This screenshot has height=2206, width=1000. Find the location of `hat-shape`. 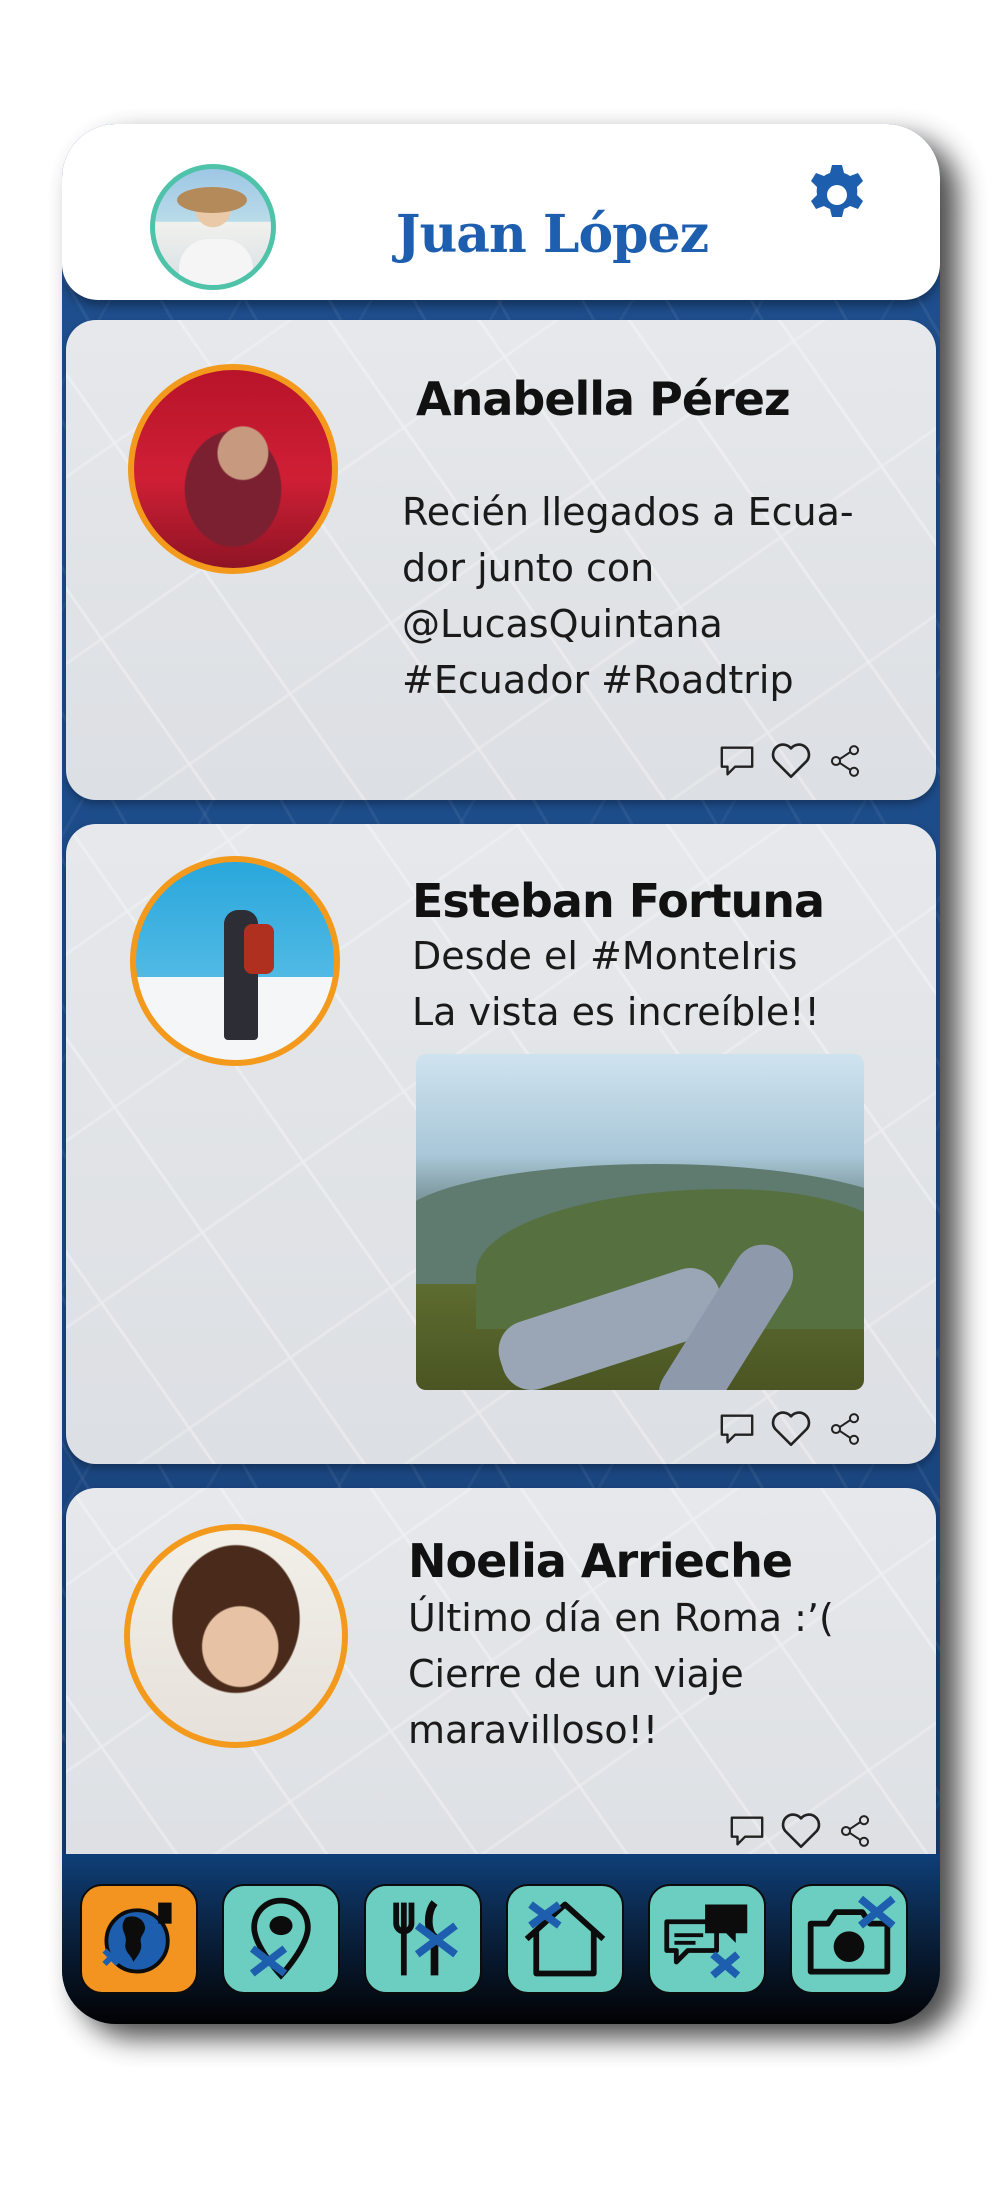

hat-shape is located at coordinates (212, 200).